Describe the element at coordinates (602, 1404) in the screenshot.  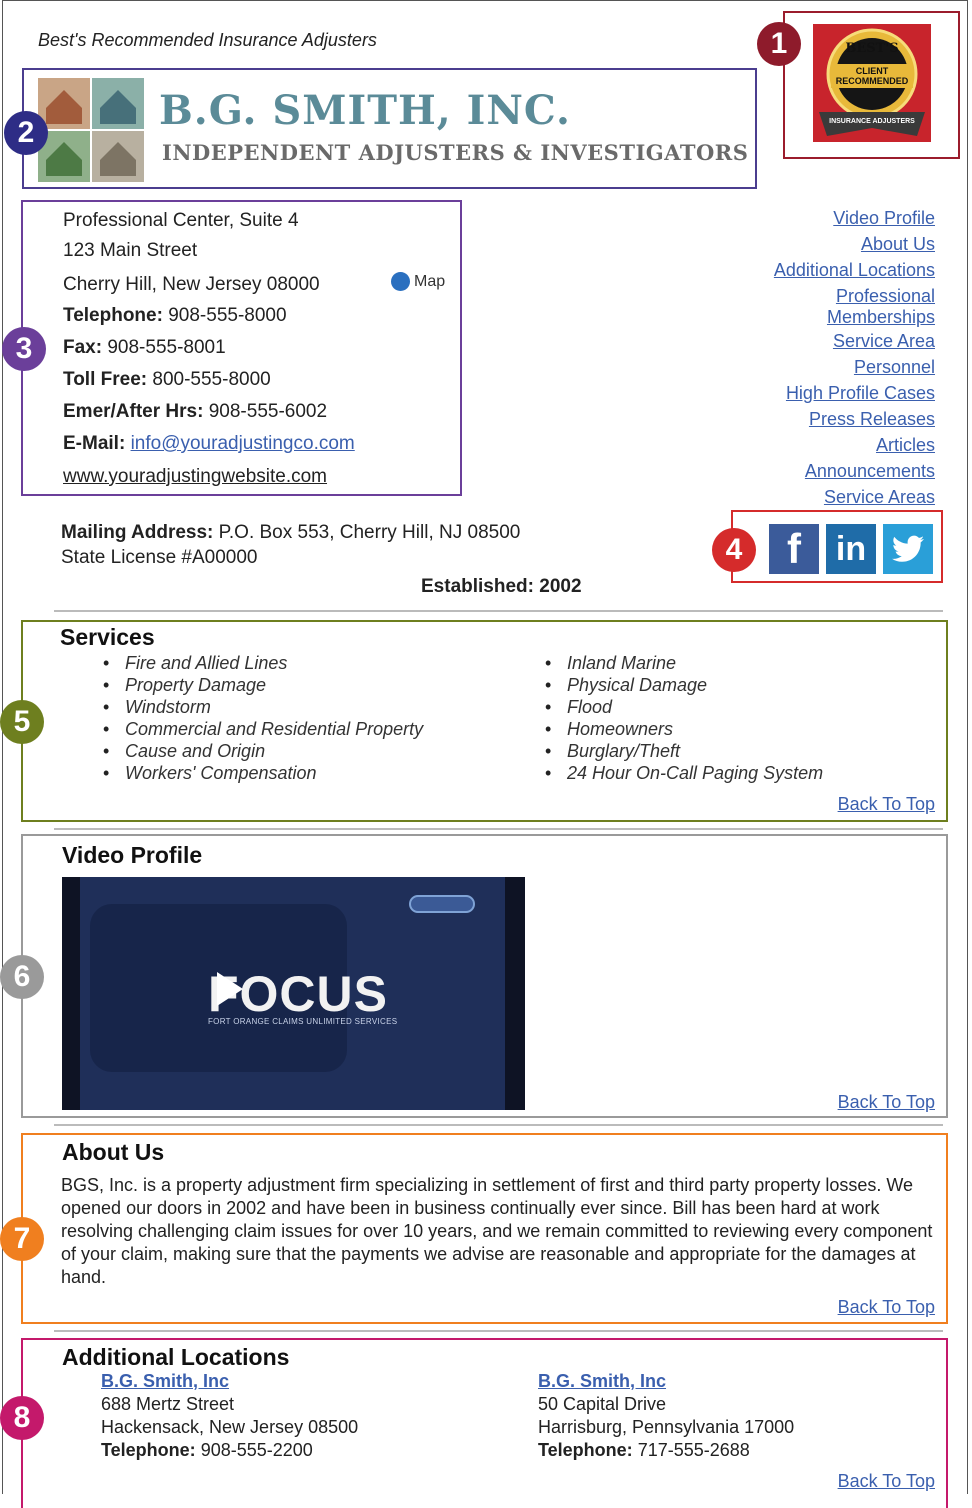
I see `location-street: 50 Capital Drive` at that location.